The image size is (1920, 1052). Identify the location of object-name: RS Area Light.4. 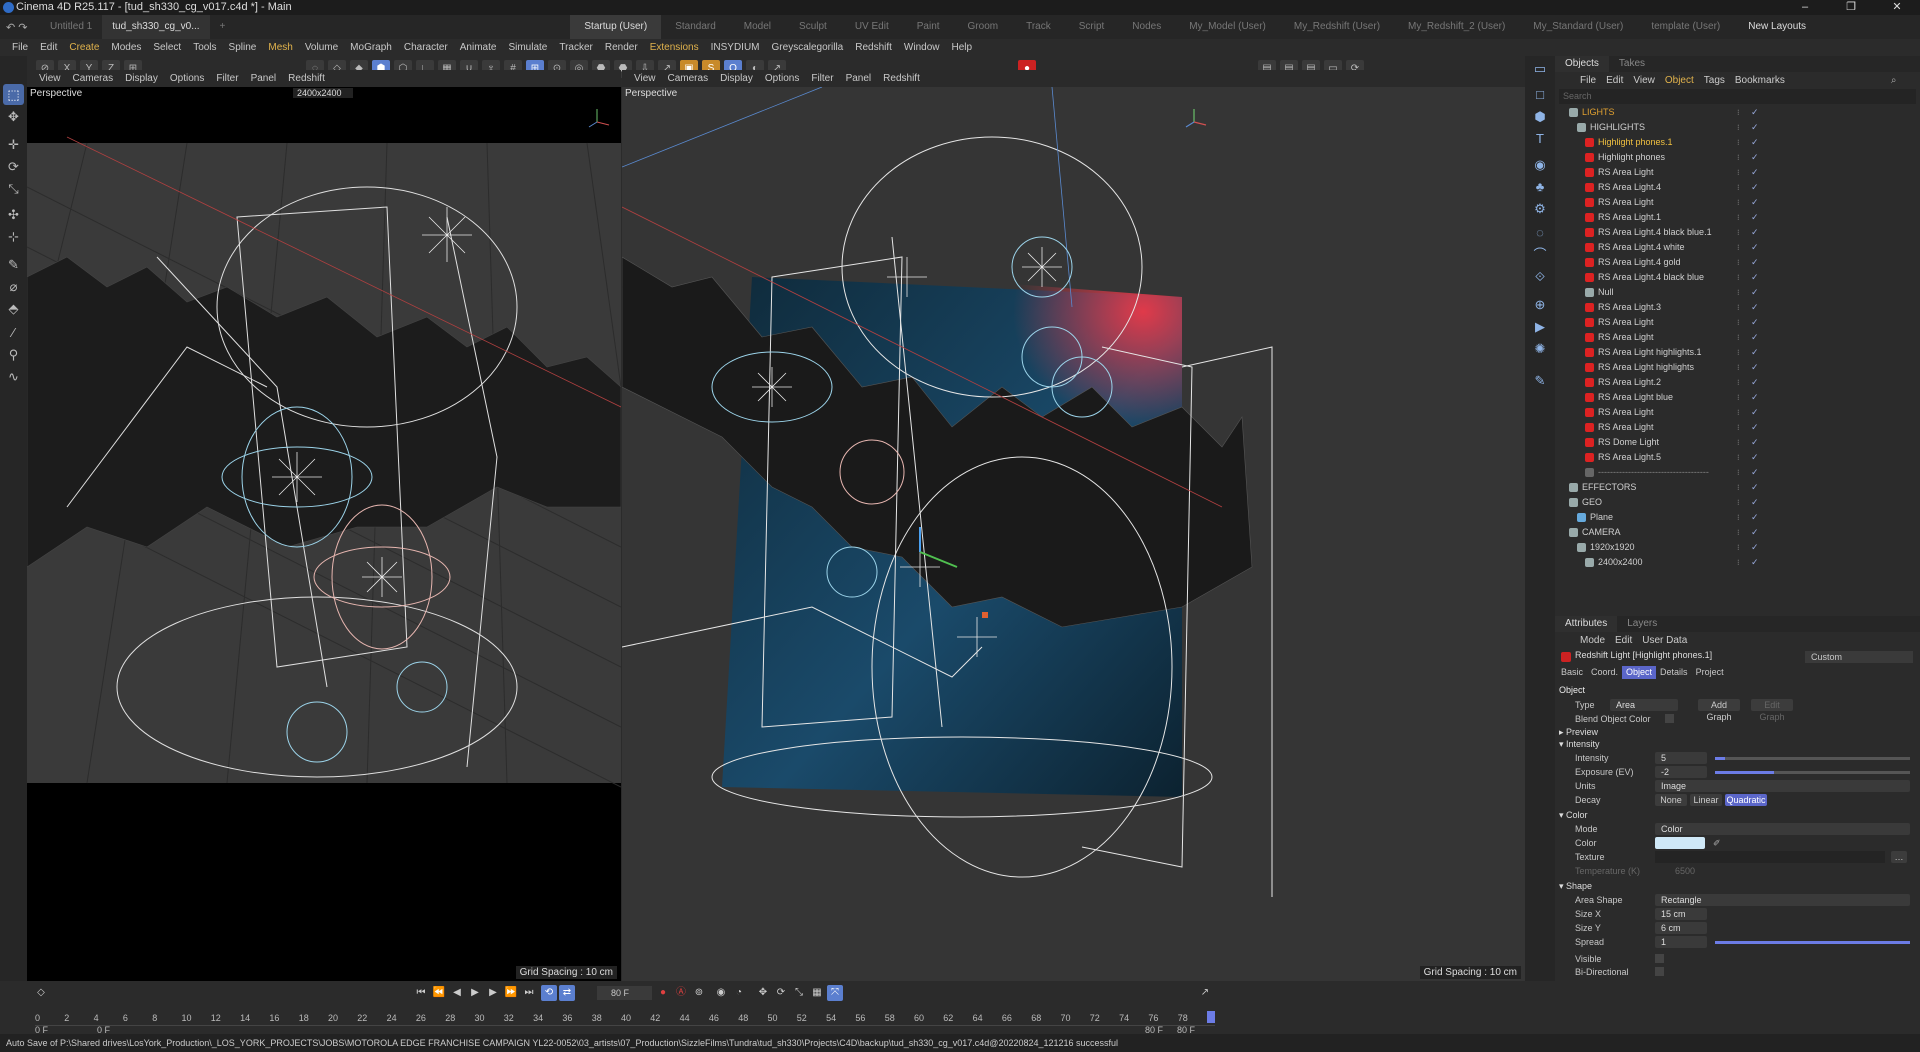
(1629, 187).